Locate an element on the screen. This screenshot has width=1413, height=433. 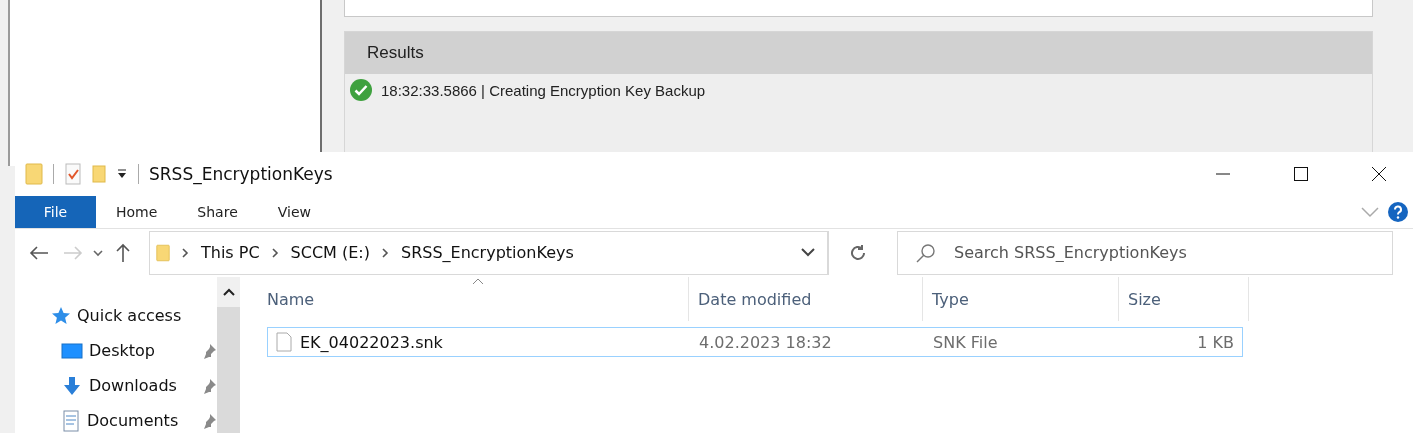
breadcrumb: SRSS_EncryptionKeys is located at coordinates (487, 253).